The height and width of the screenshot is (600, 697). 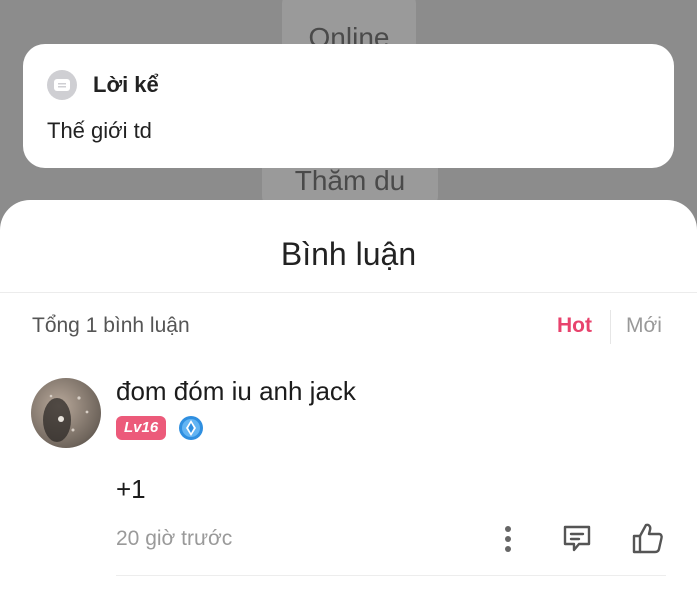 I want to click on avatar, so click(x=66, y=413).